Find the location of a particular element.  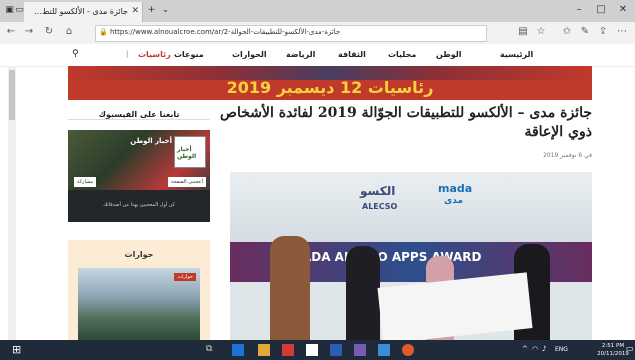

home-icon: ⌂ is located at coordinates (69, 31).